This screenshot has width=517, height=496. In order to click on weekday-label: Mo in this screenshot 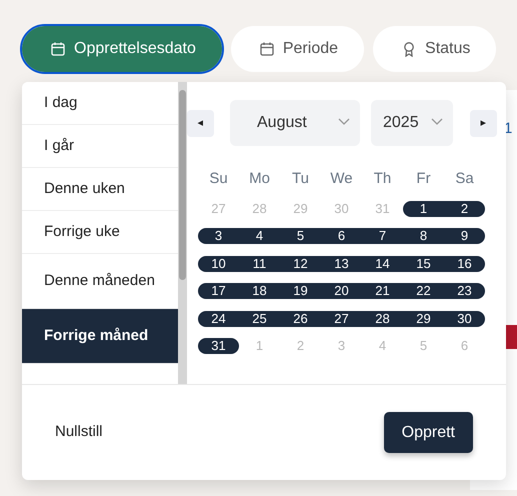, I will do `click(259, 178)`.